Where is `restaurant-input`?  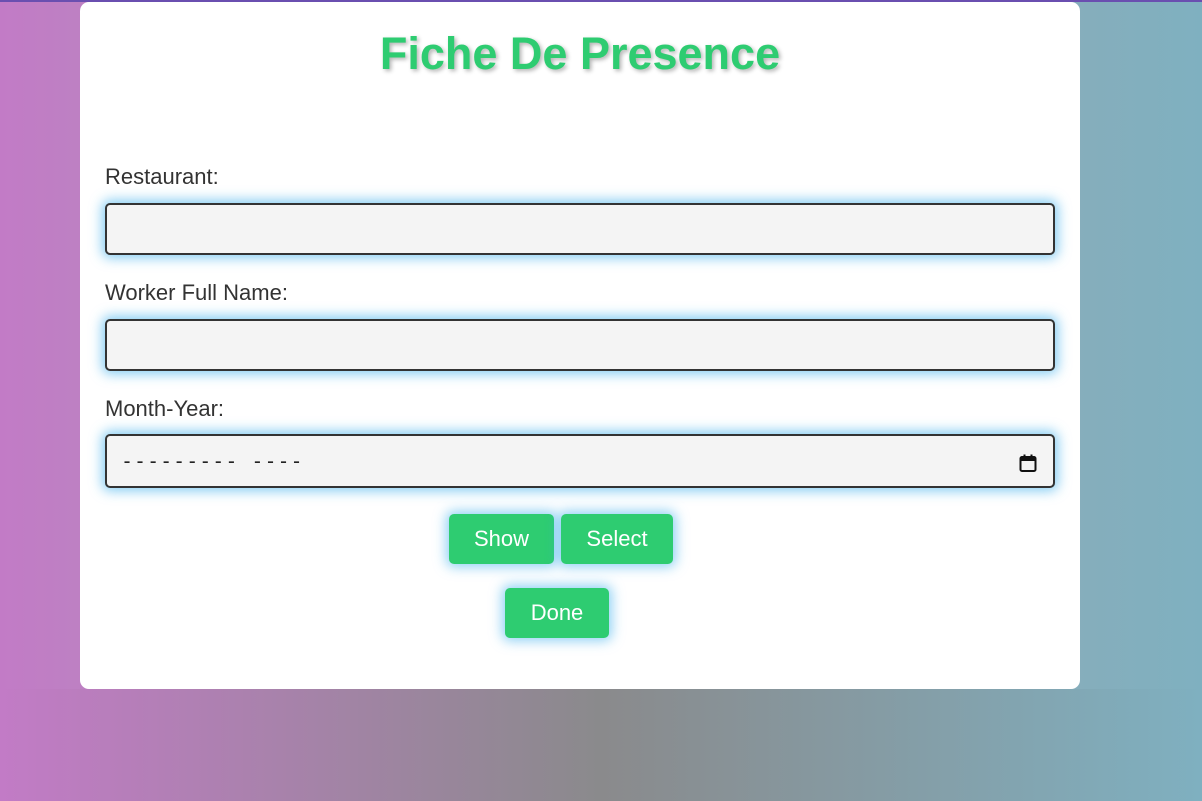 restaurant-input is located at coordinates (580, 229).